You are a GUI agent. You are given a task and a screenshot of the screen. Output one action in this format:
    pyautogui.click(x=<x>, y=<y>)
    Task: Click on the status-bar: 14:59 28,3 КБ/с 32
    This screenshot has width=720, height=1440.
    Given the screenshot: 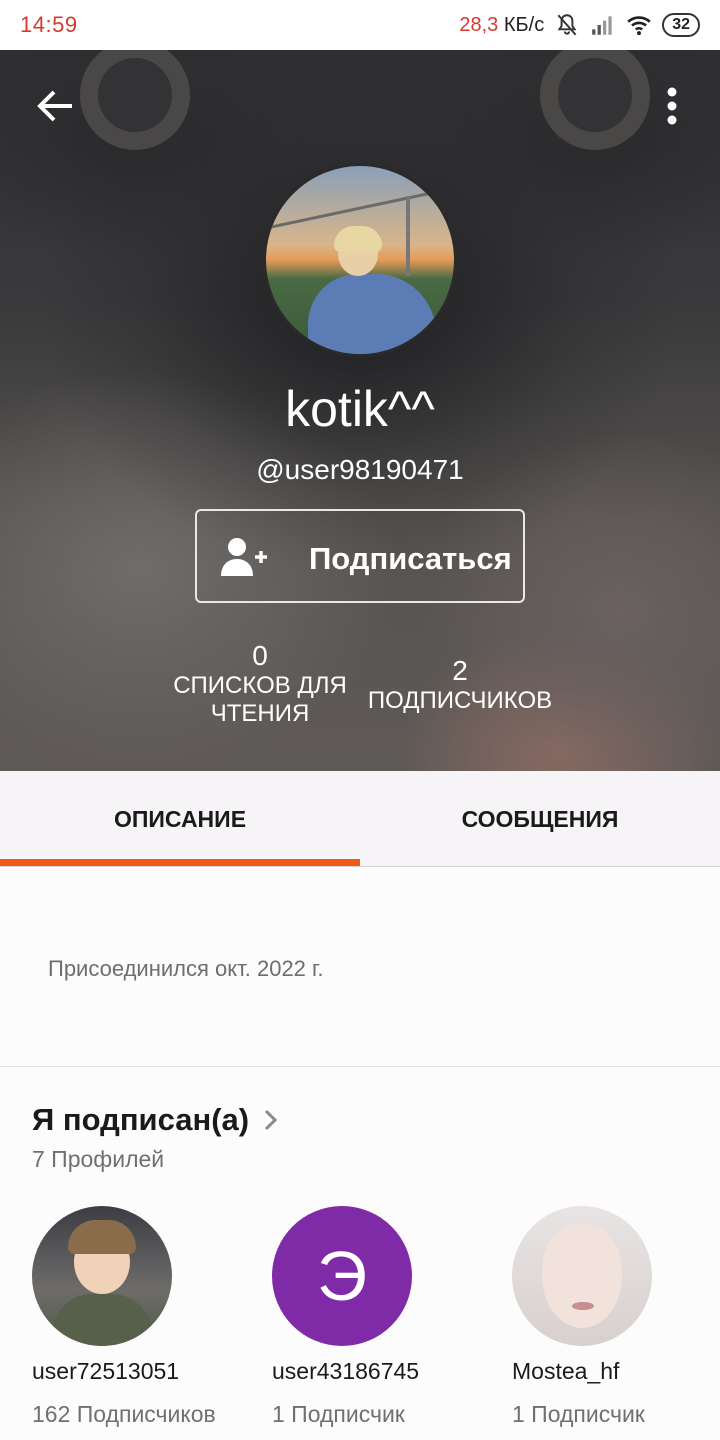 What is the action you would take?
    pyautogui.click(x=360, y=25)
    